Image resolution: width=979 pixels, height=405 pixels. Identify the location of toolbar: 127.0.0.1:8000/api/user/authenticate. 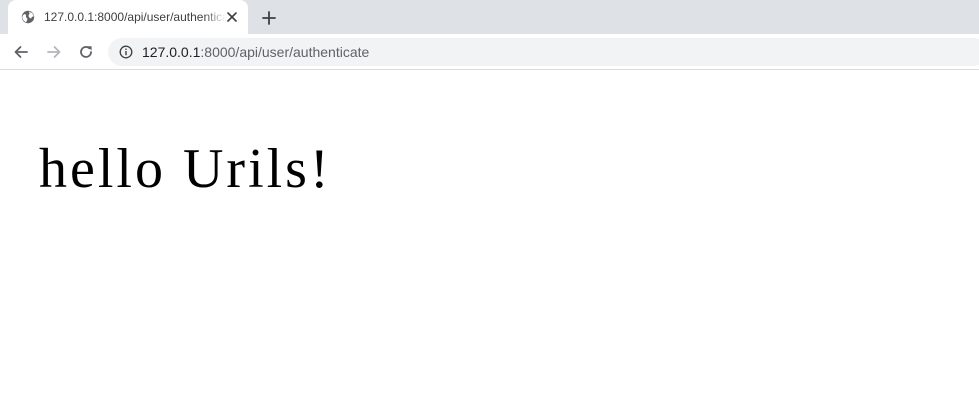
(489, 52).